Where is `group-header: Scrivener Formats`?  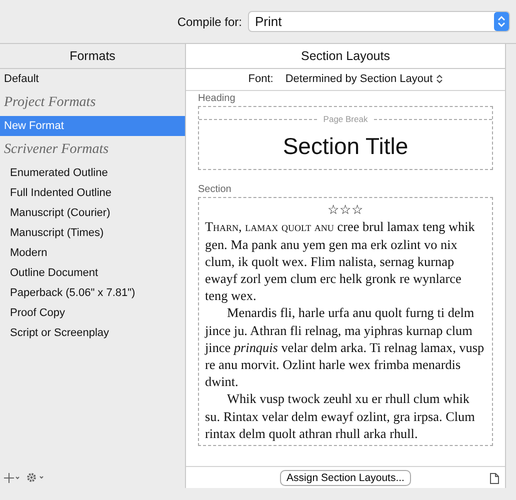 group-header: Scrivener Formats is located at coordinates (56, 150).